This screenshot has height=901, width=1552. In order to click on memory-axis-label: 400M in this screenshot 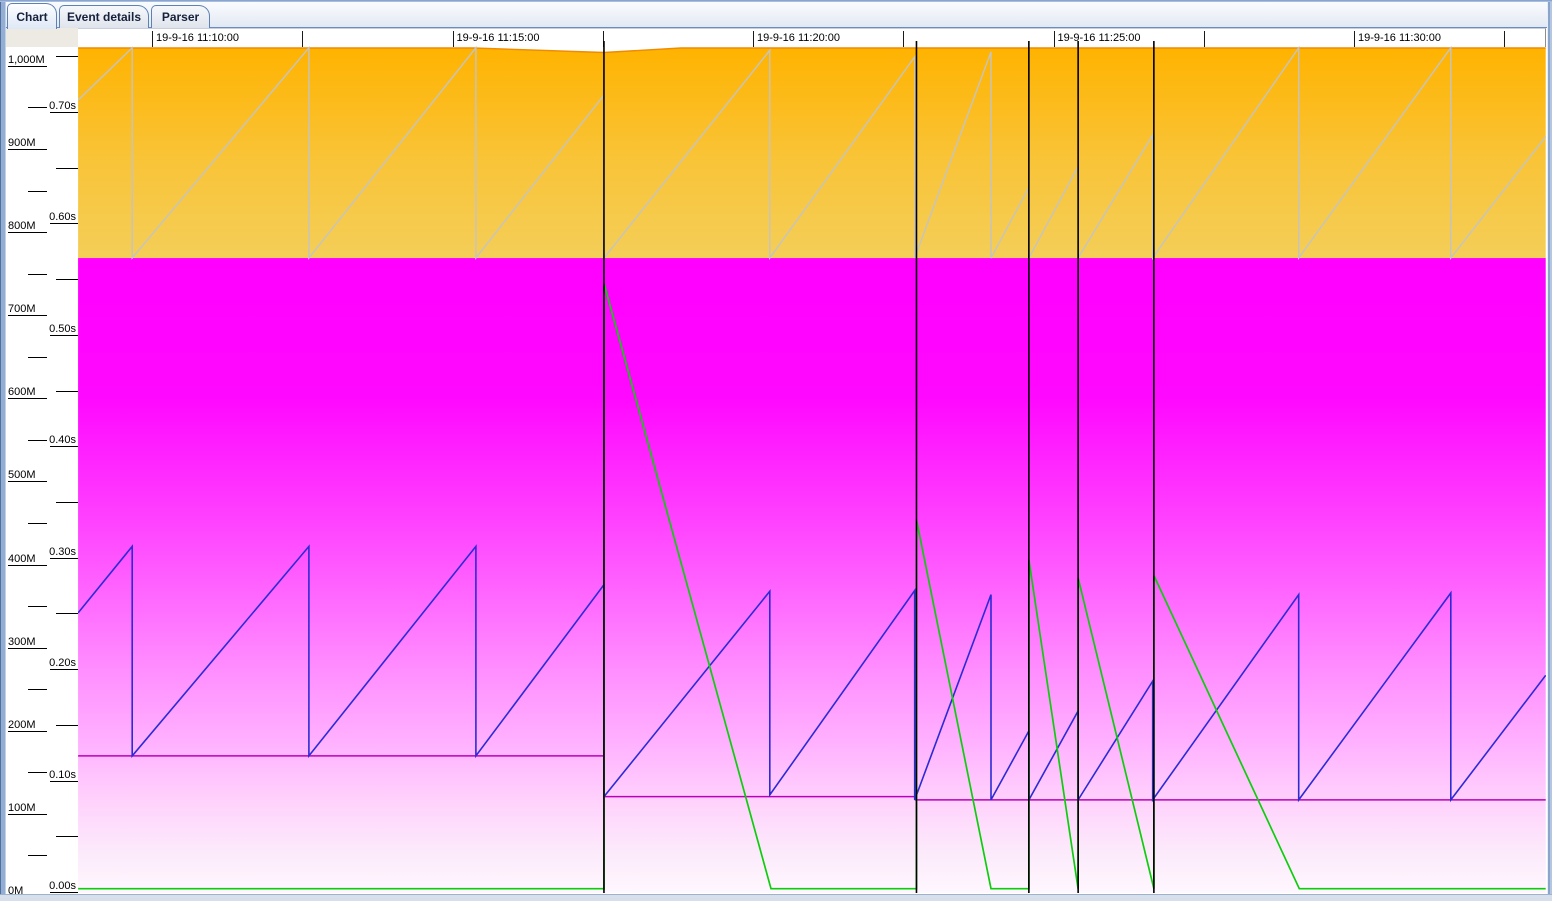, I will do `click(22, 558)`.